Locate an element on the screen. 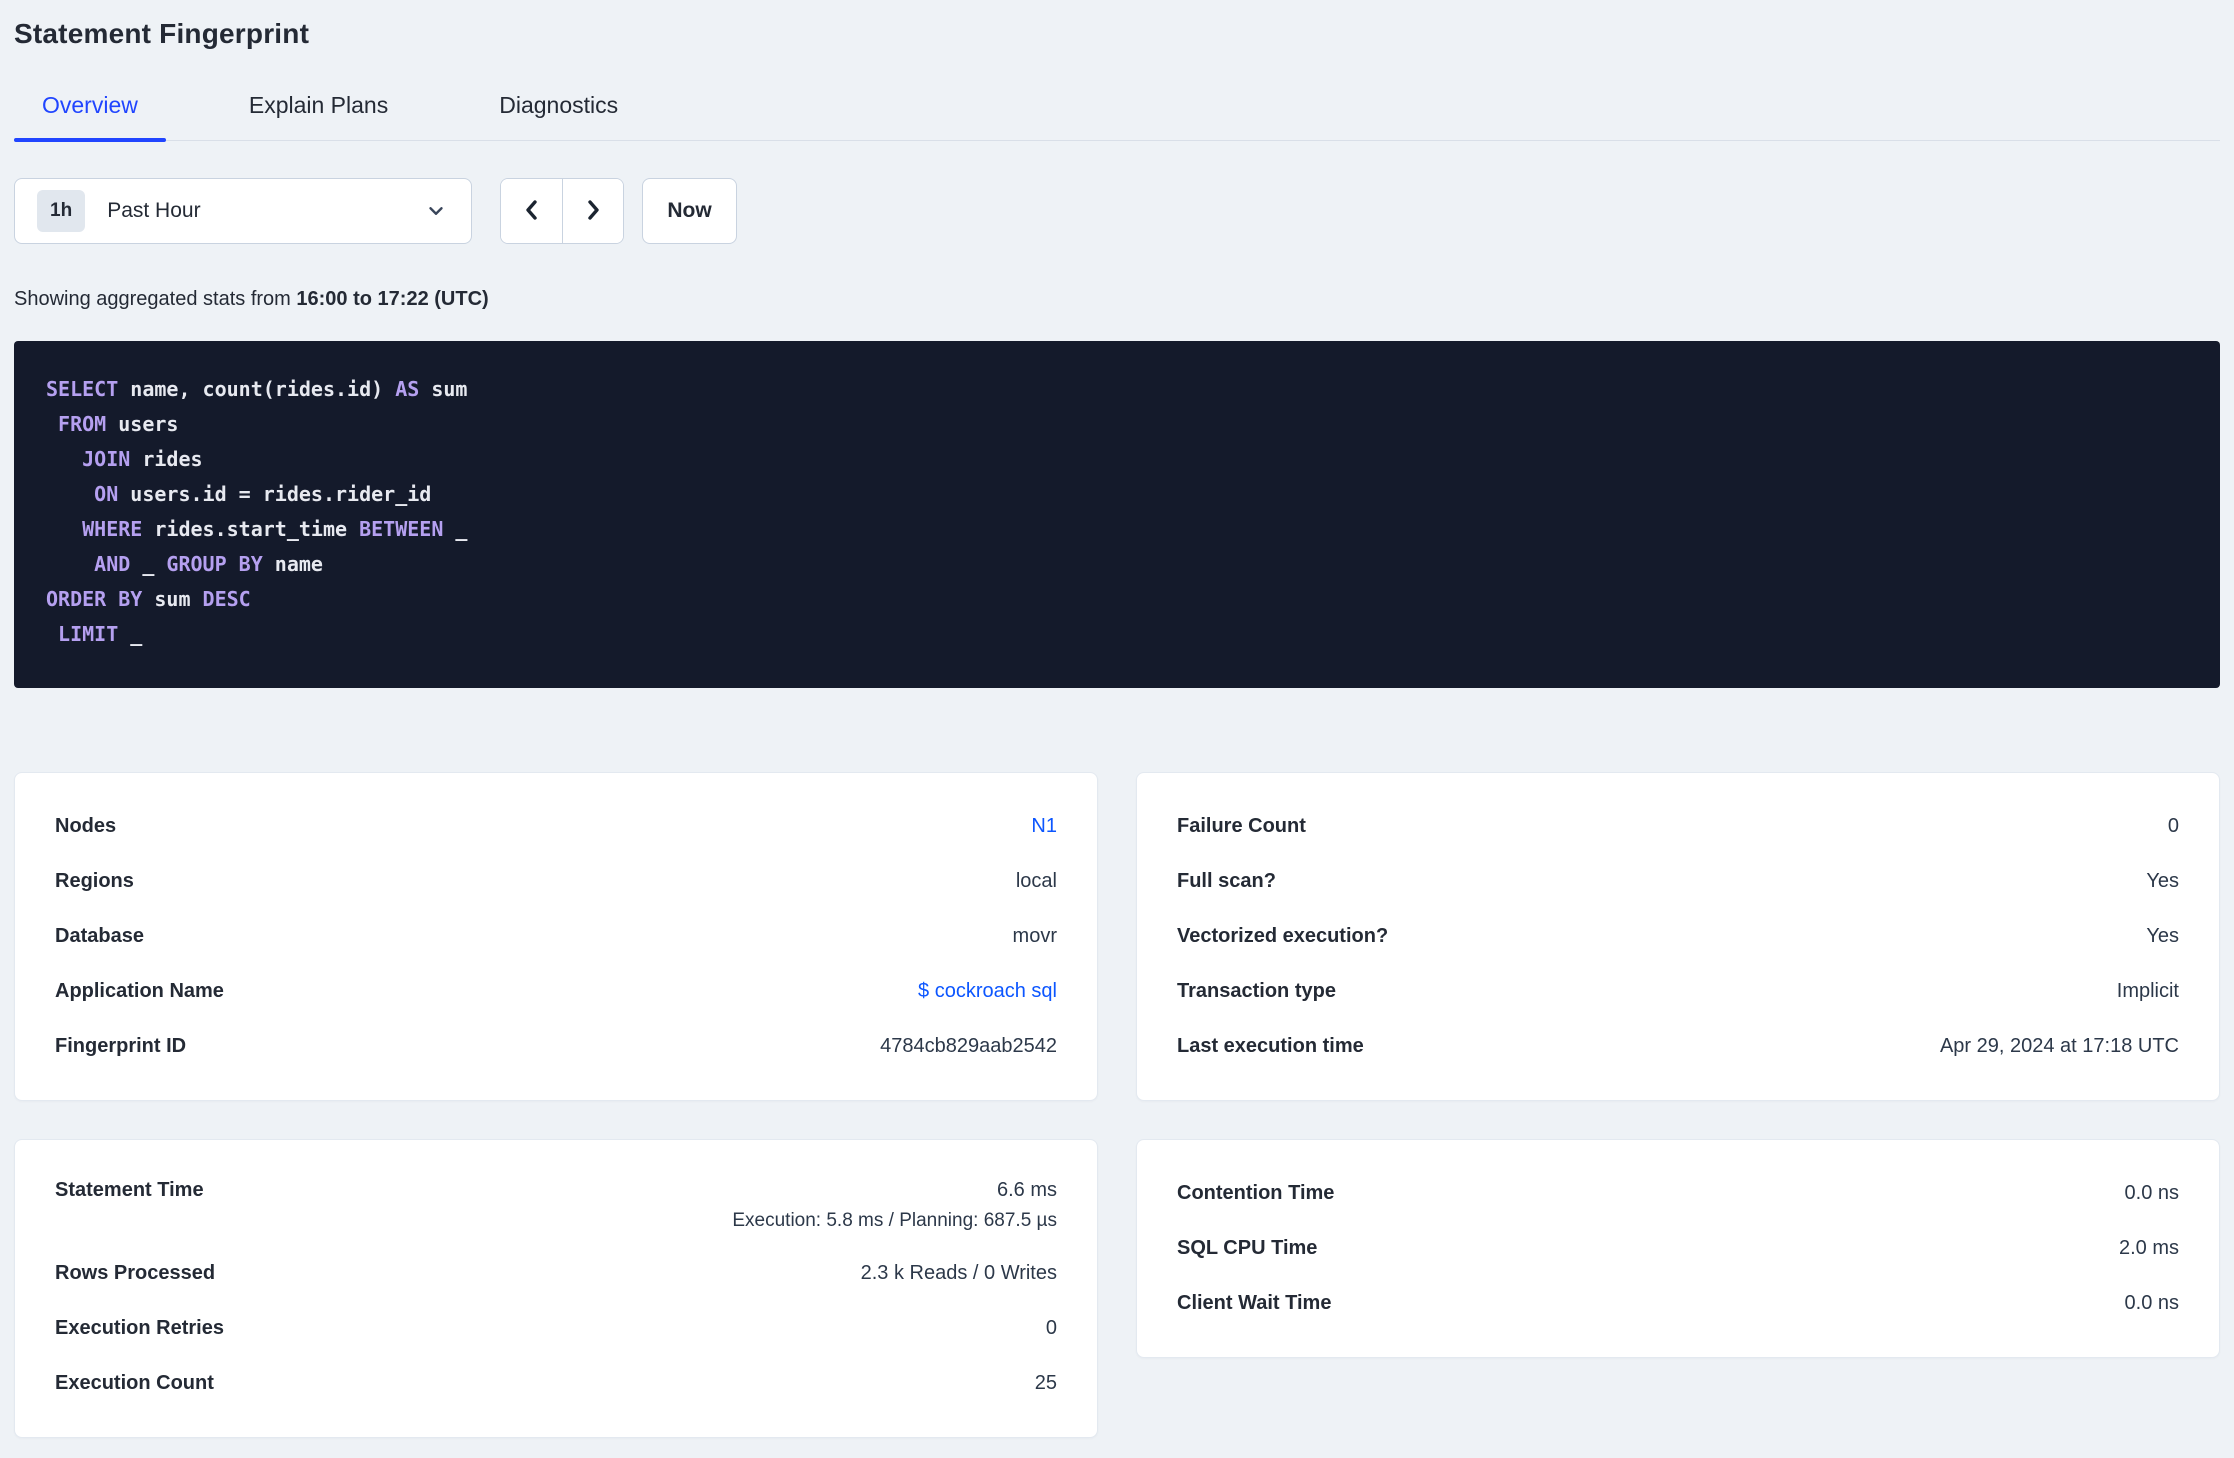 The height and width of the screenshot is (1458, 2234). row-label: Vectorized execution? is located at coordinates (1283, 936).